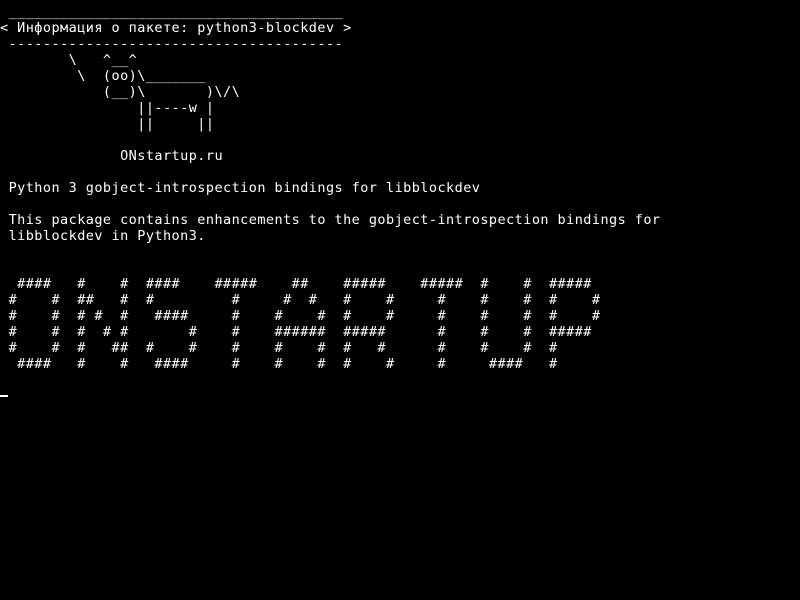 This screenshot has height=600, width=800. Describe the element at coordinates (120, 92) in the screenshot. I see `cow-ascii-line: (__)\ )\/\` at that location.